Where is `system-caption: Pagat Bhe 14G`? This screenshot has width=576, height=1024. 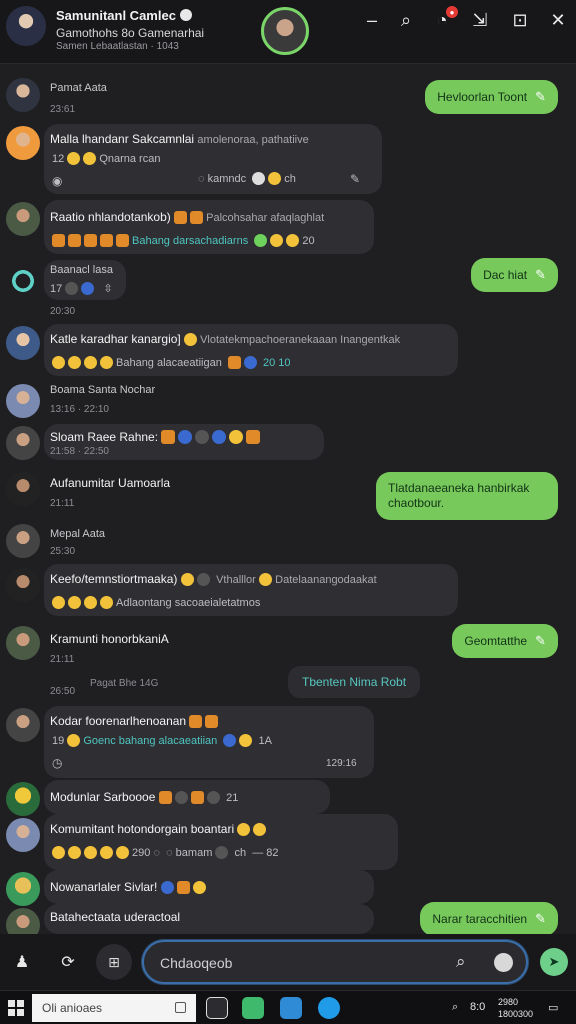 system-caption: Pagat Bhe 14G is located at coordinates (124, 683).